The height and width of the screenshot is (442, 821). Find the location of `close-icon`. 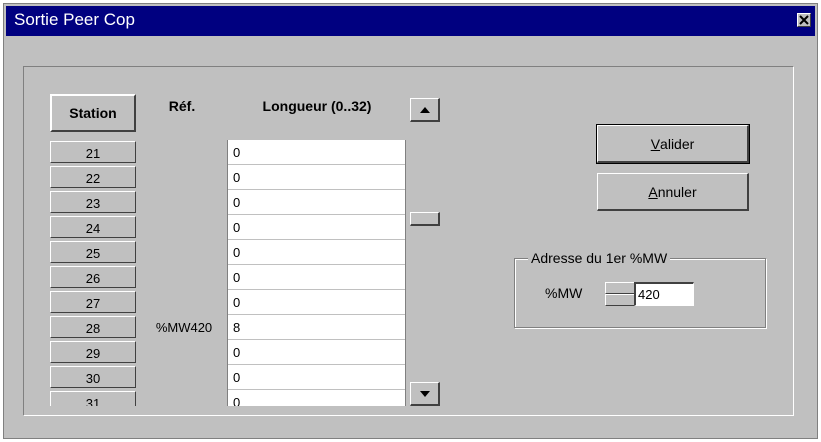

close-icon is located at coordinates (804, 20).